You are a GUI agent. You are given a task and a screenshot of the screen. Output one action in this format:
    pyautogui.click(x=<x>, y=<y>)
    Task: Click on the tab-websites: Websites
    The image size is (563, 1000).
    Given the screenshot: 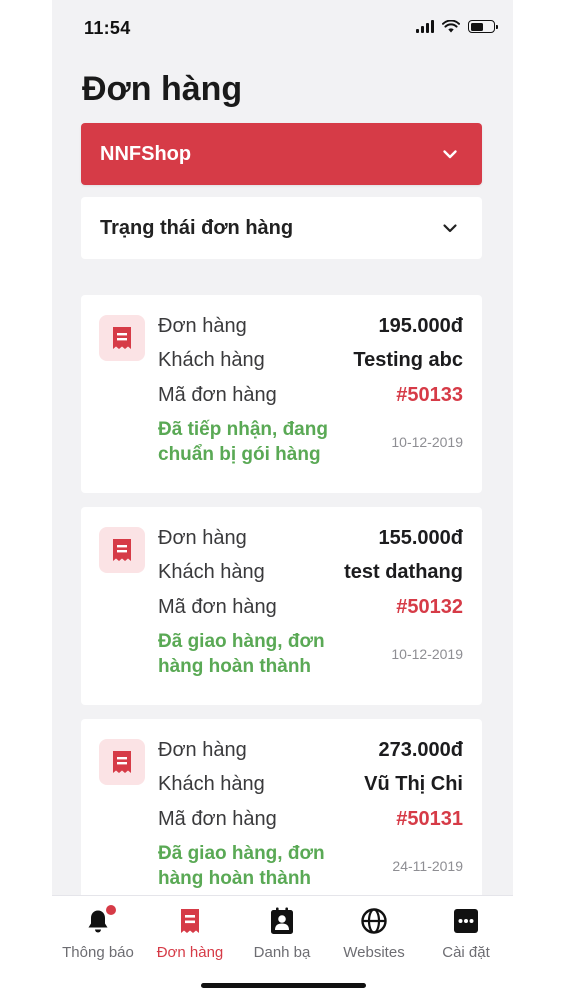 What is the action you would take?
    pyautogui.click(x=374, y=933)
    